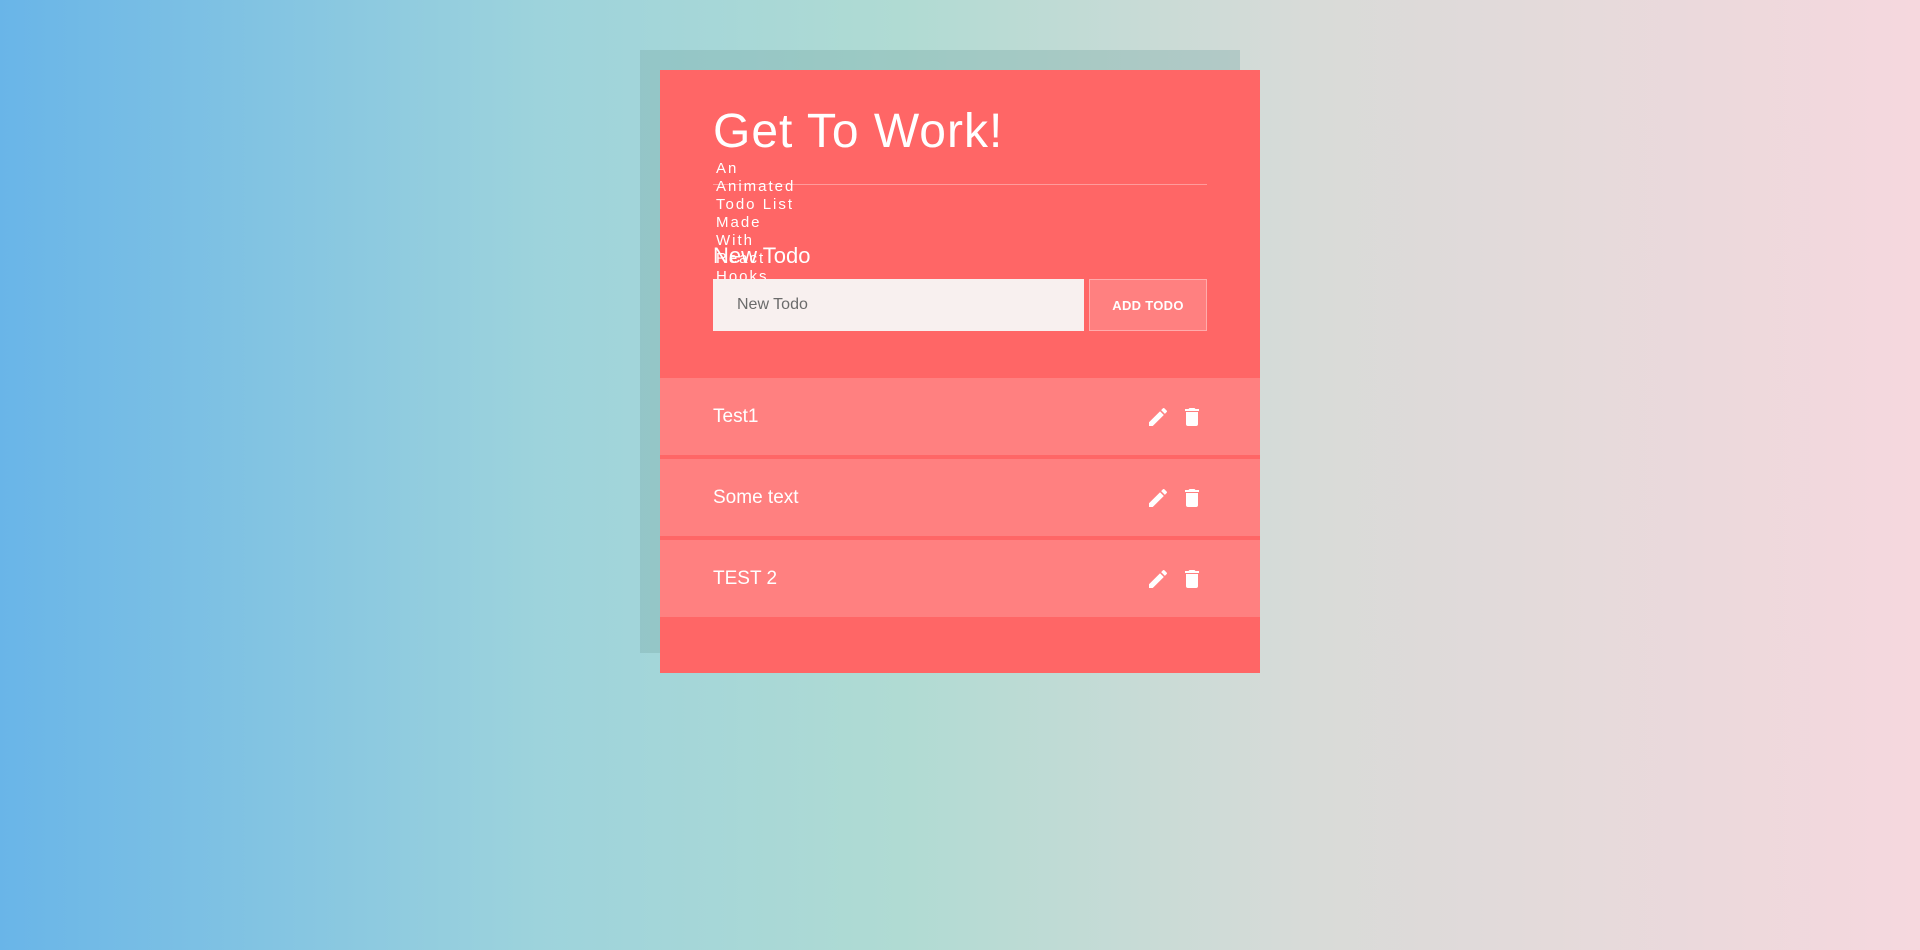  I want to click on new-todo-input, so click(898, 305).